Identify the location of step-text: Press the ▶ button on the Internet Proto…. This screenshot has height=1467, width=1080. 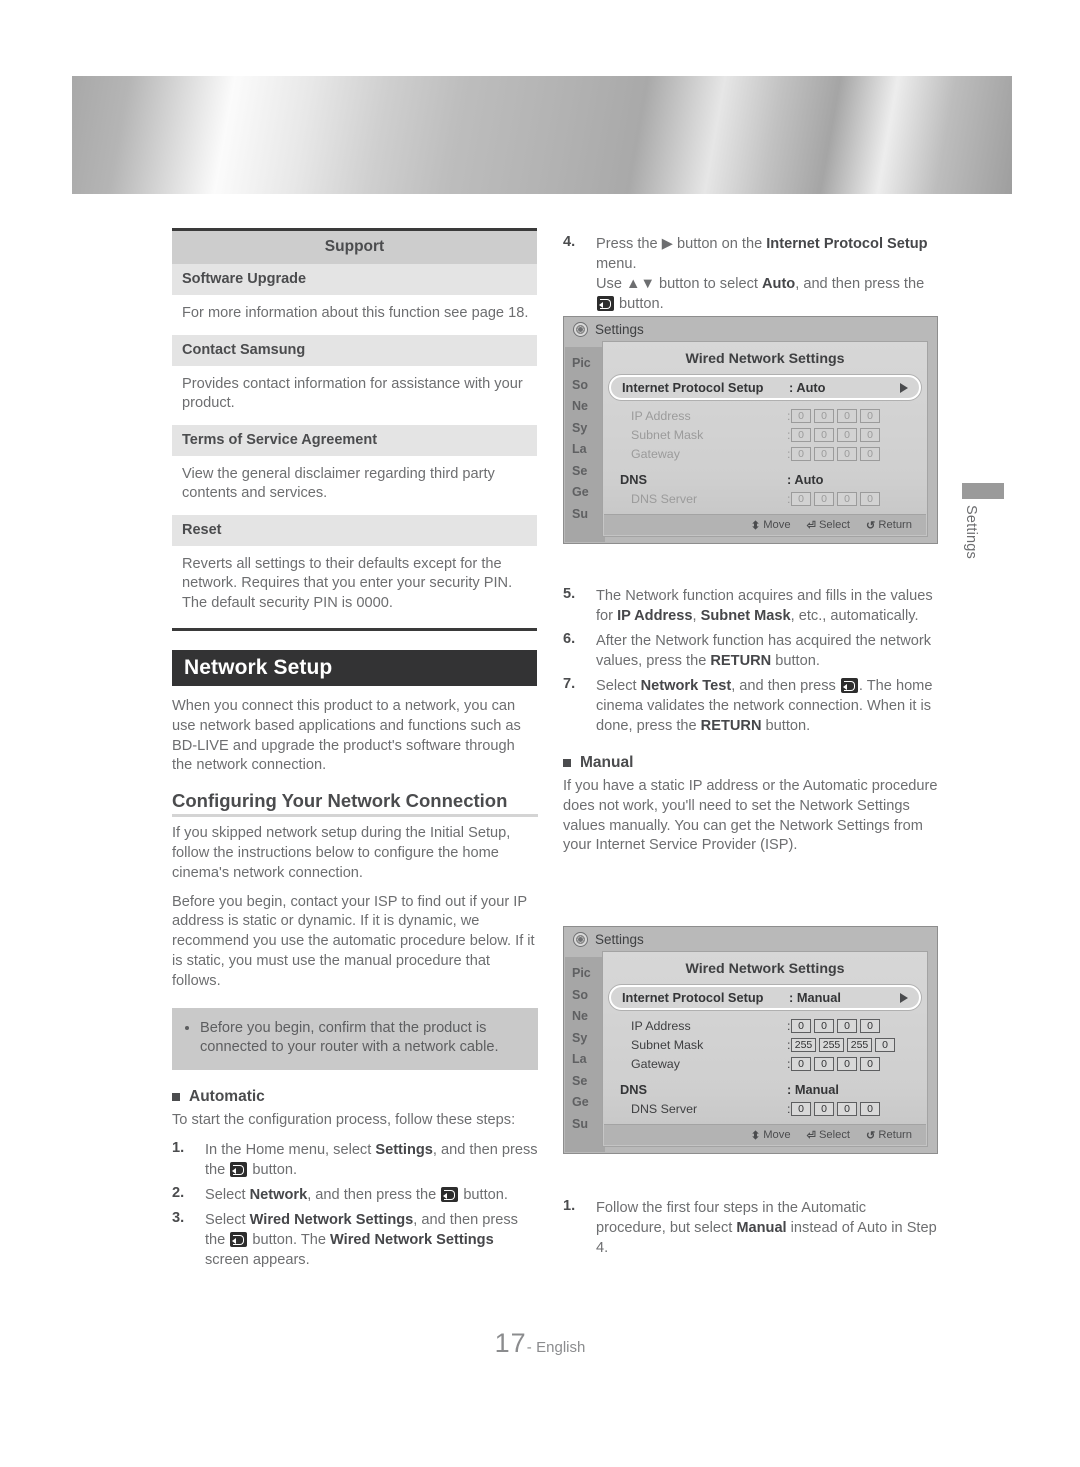
(762, 274).